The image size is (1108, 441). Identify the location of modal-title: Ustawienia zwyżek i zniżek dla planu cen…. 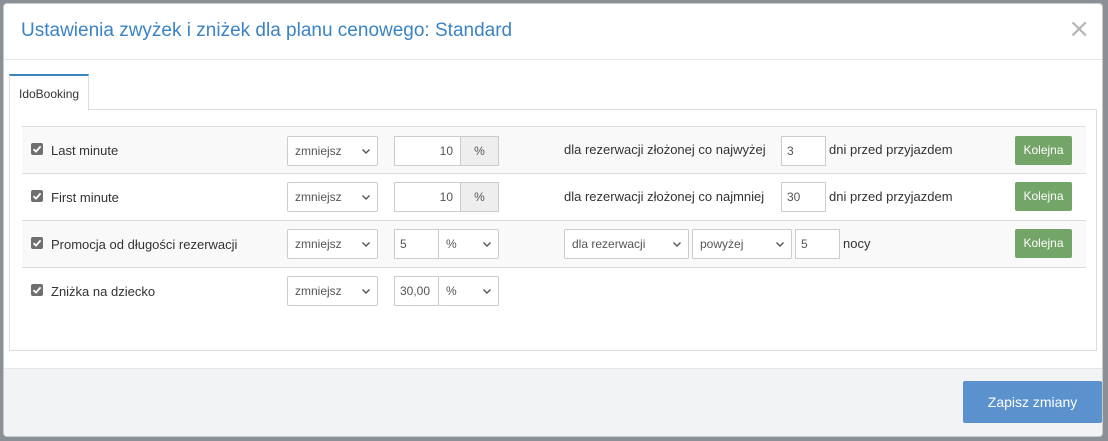
(267, 30).